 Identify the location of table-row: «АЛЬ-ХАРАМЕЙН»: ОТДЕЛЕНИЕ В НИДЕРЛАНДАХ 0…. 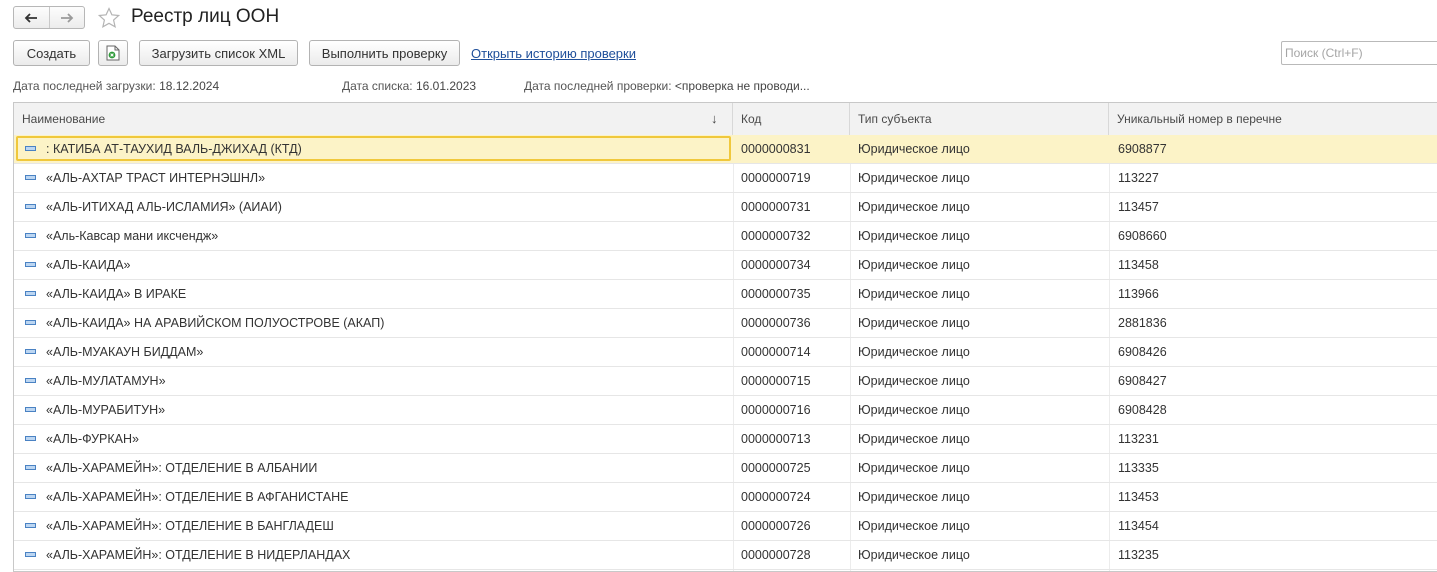
(725, 555).